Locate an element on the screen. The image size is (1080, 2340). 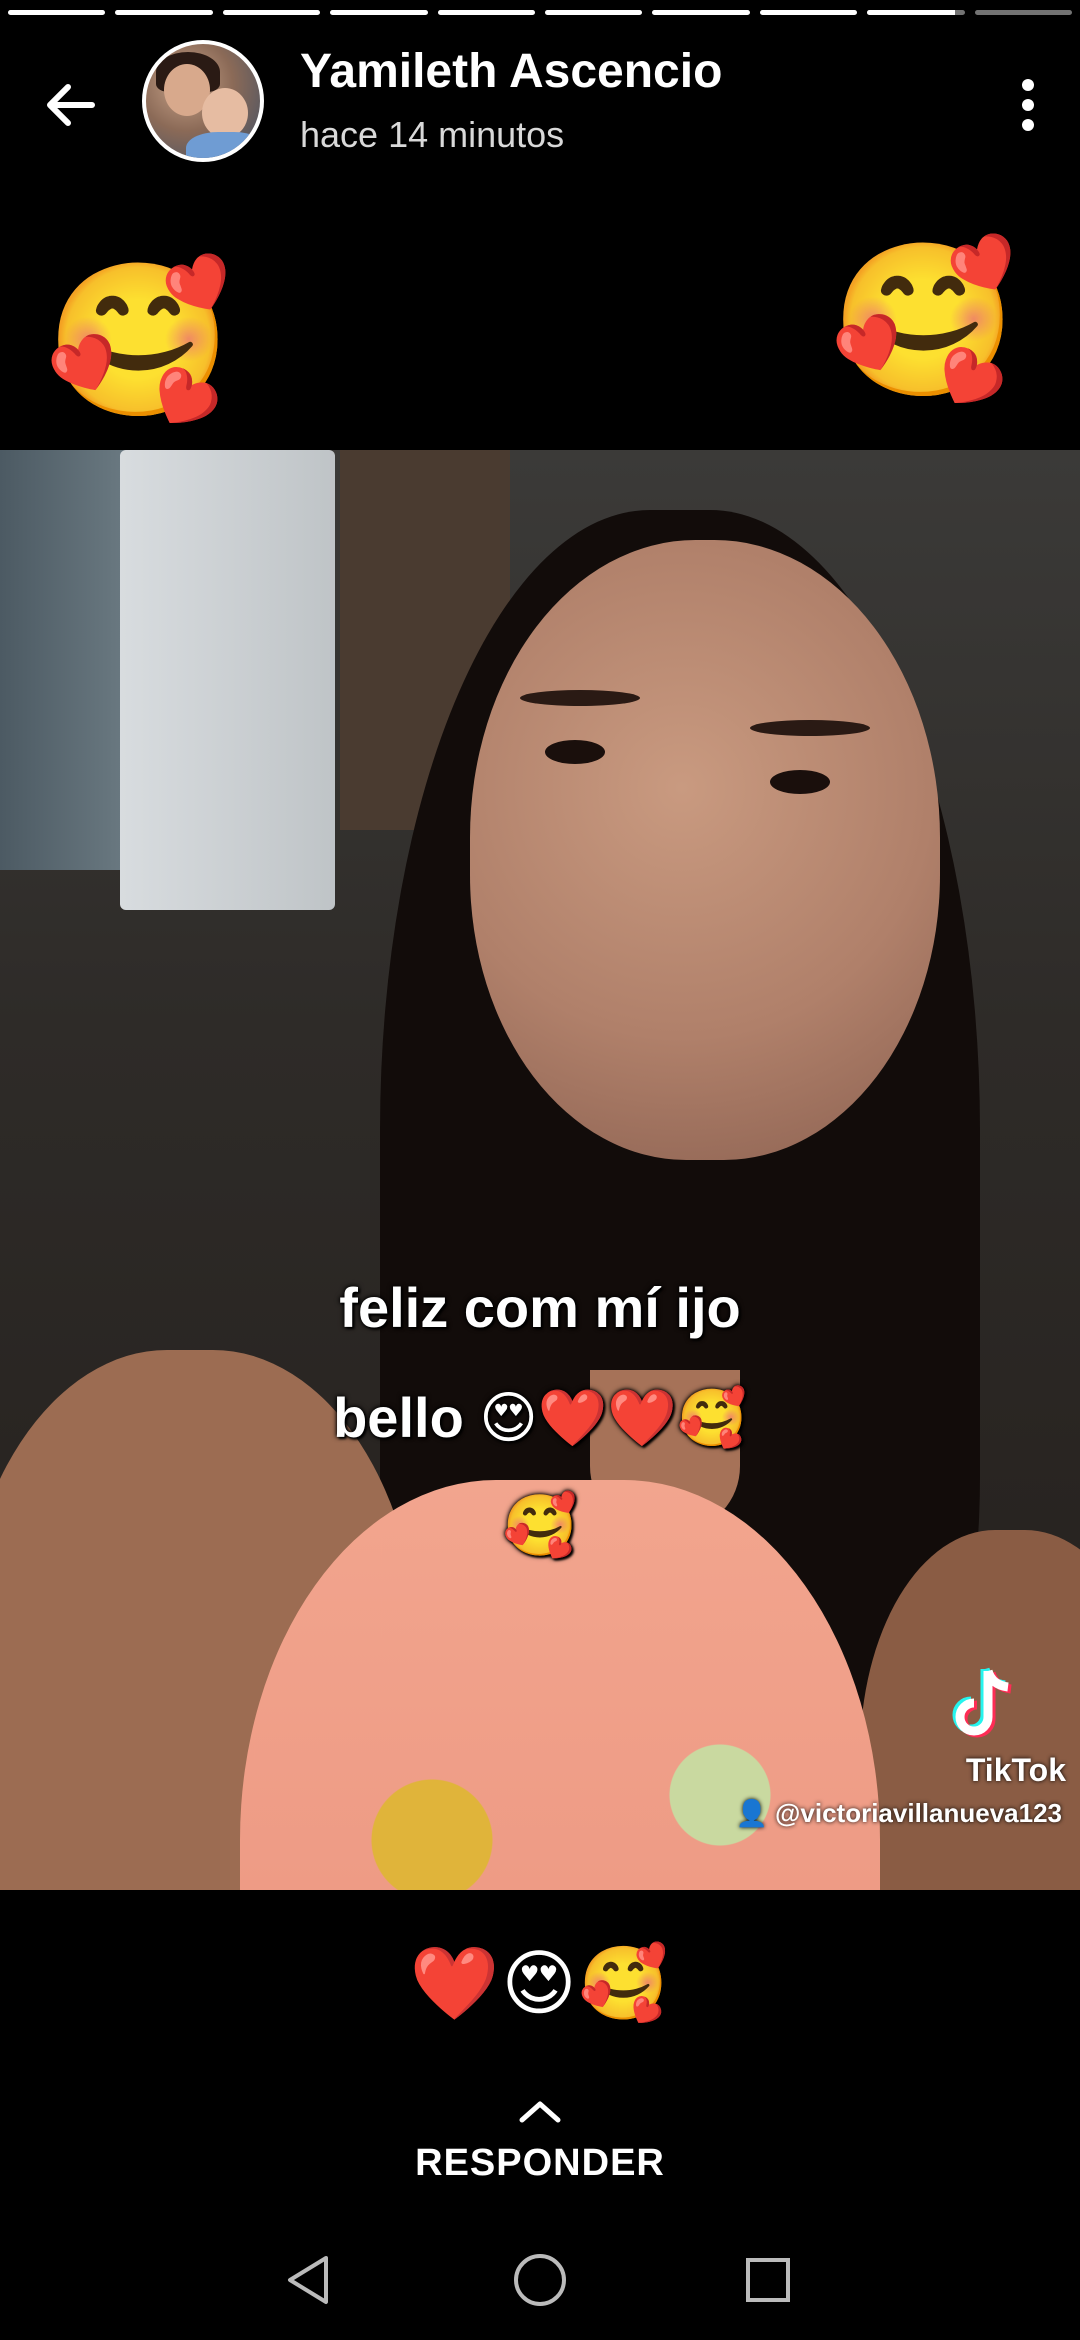
more-vertical-icon is located at coordinates (1028, 105).